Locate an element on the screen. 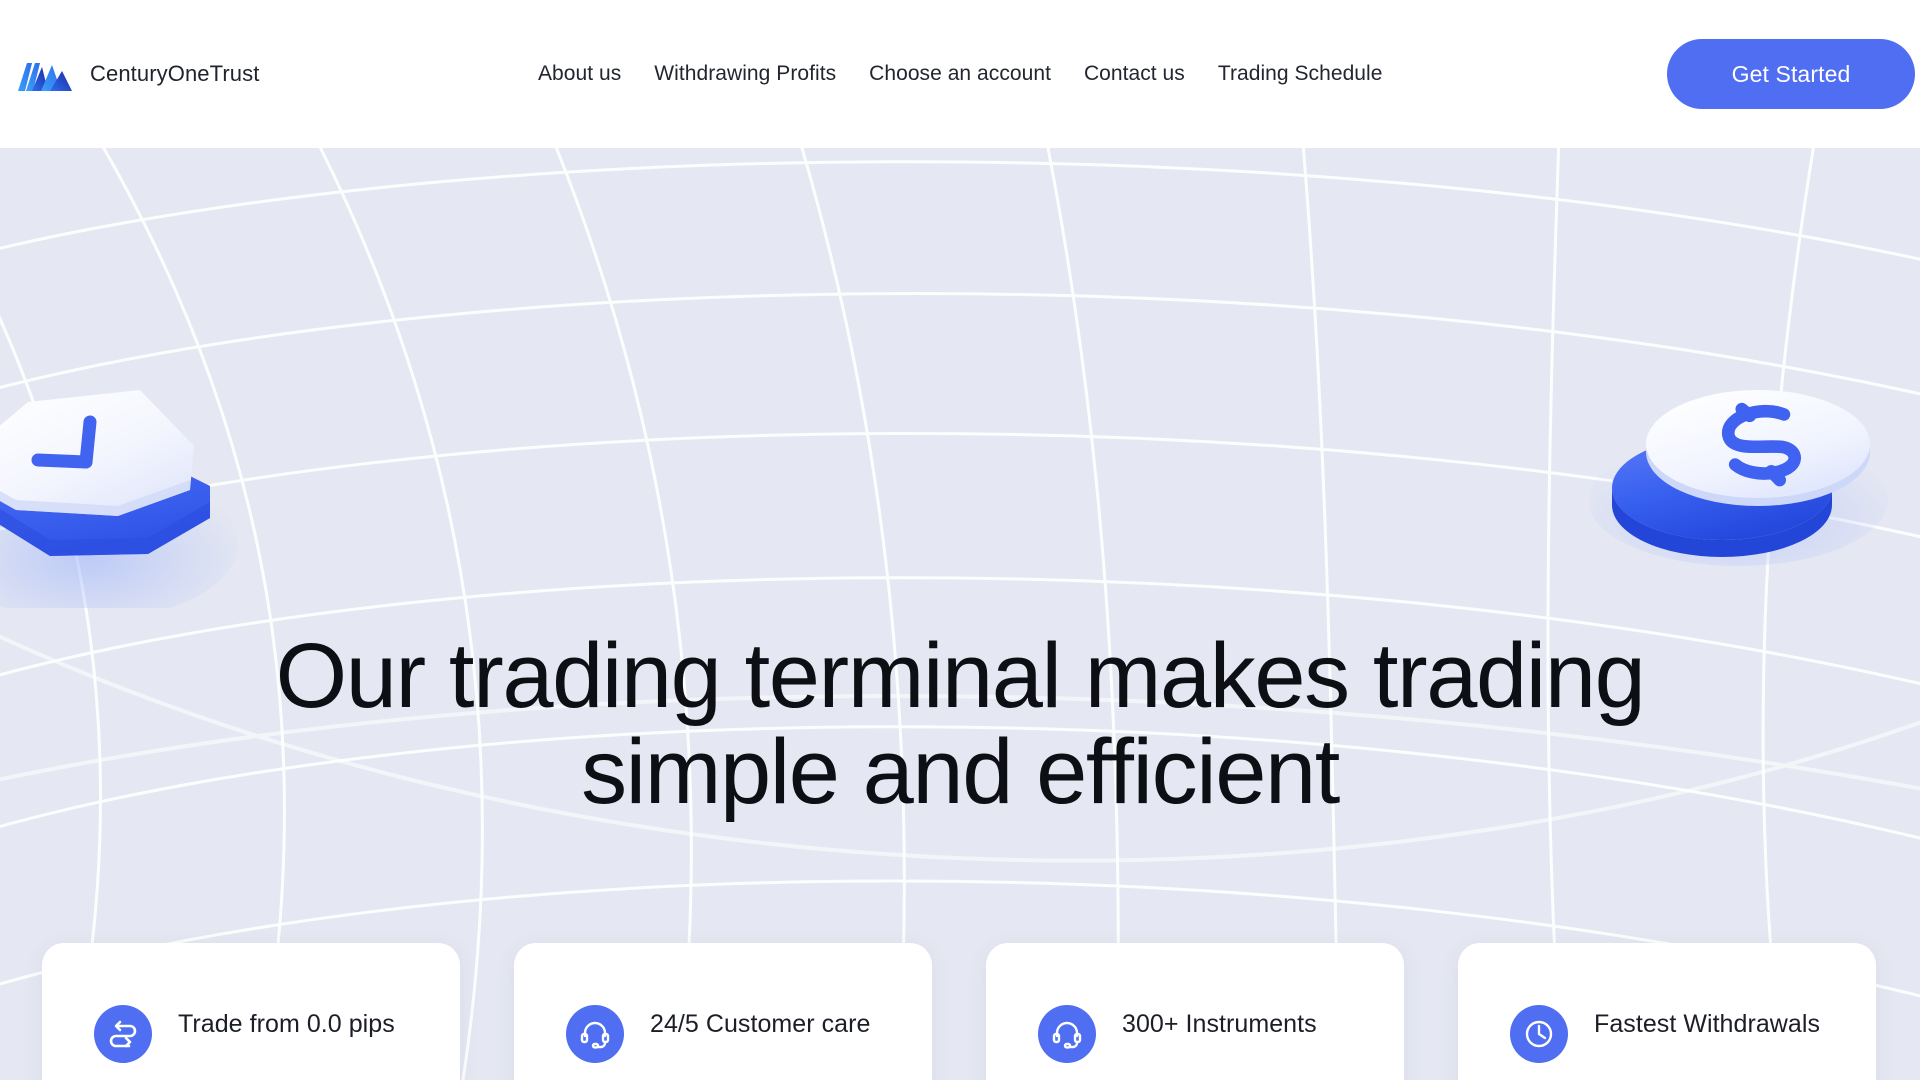  brand-logo-link: CenturyOneTrust is located at coordinates (136, 74).